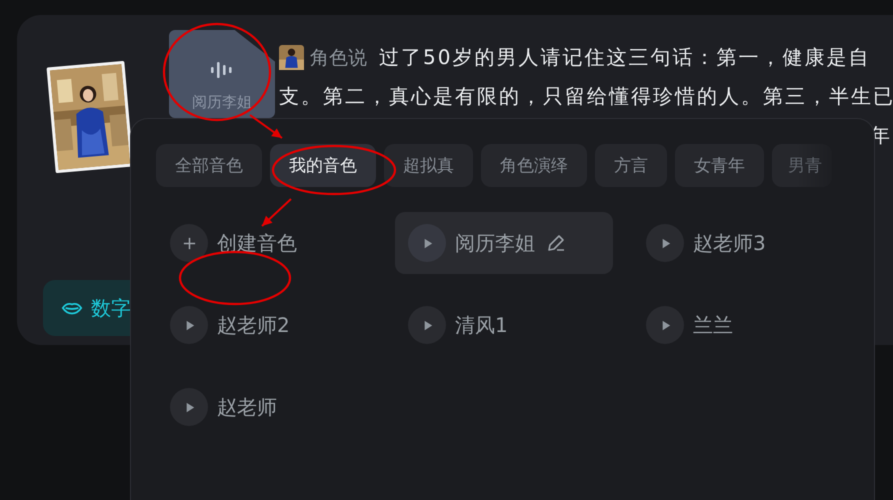  Describe the element at coordinates (624, 57) in the screenshot. I see `post-text: 过了50岁的男人请记住这三句话：第一，健康是自` at that location.